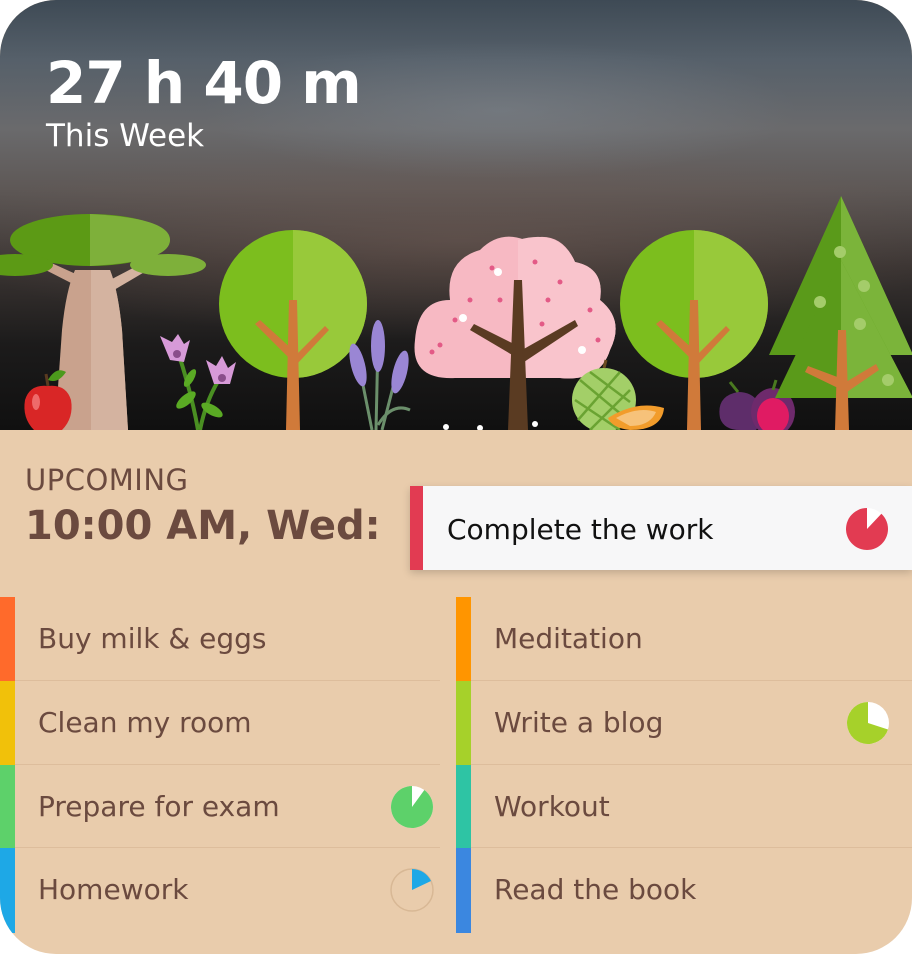 Image resolution: width=912 pixels, height=954 pixels. Describe the element at coordinates (203, 526) in the screenshot. I see `upcoming-time: 10:00 AM, Wed:` at that location.